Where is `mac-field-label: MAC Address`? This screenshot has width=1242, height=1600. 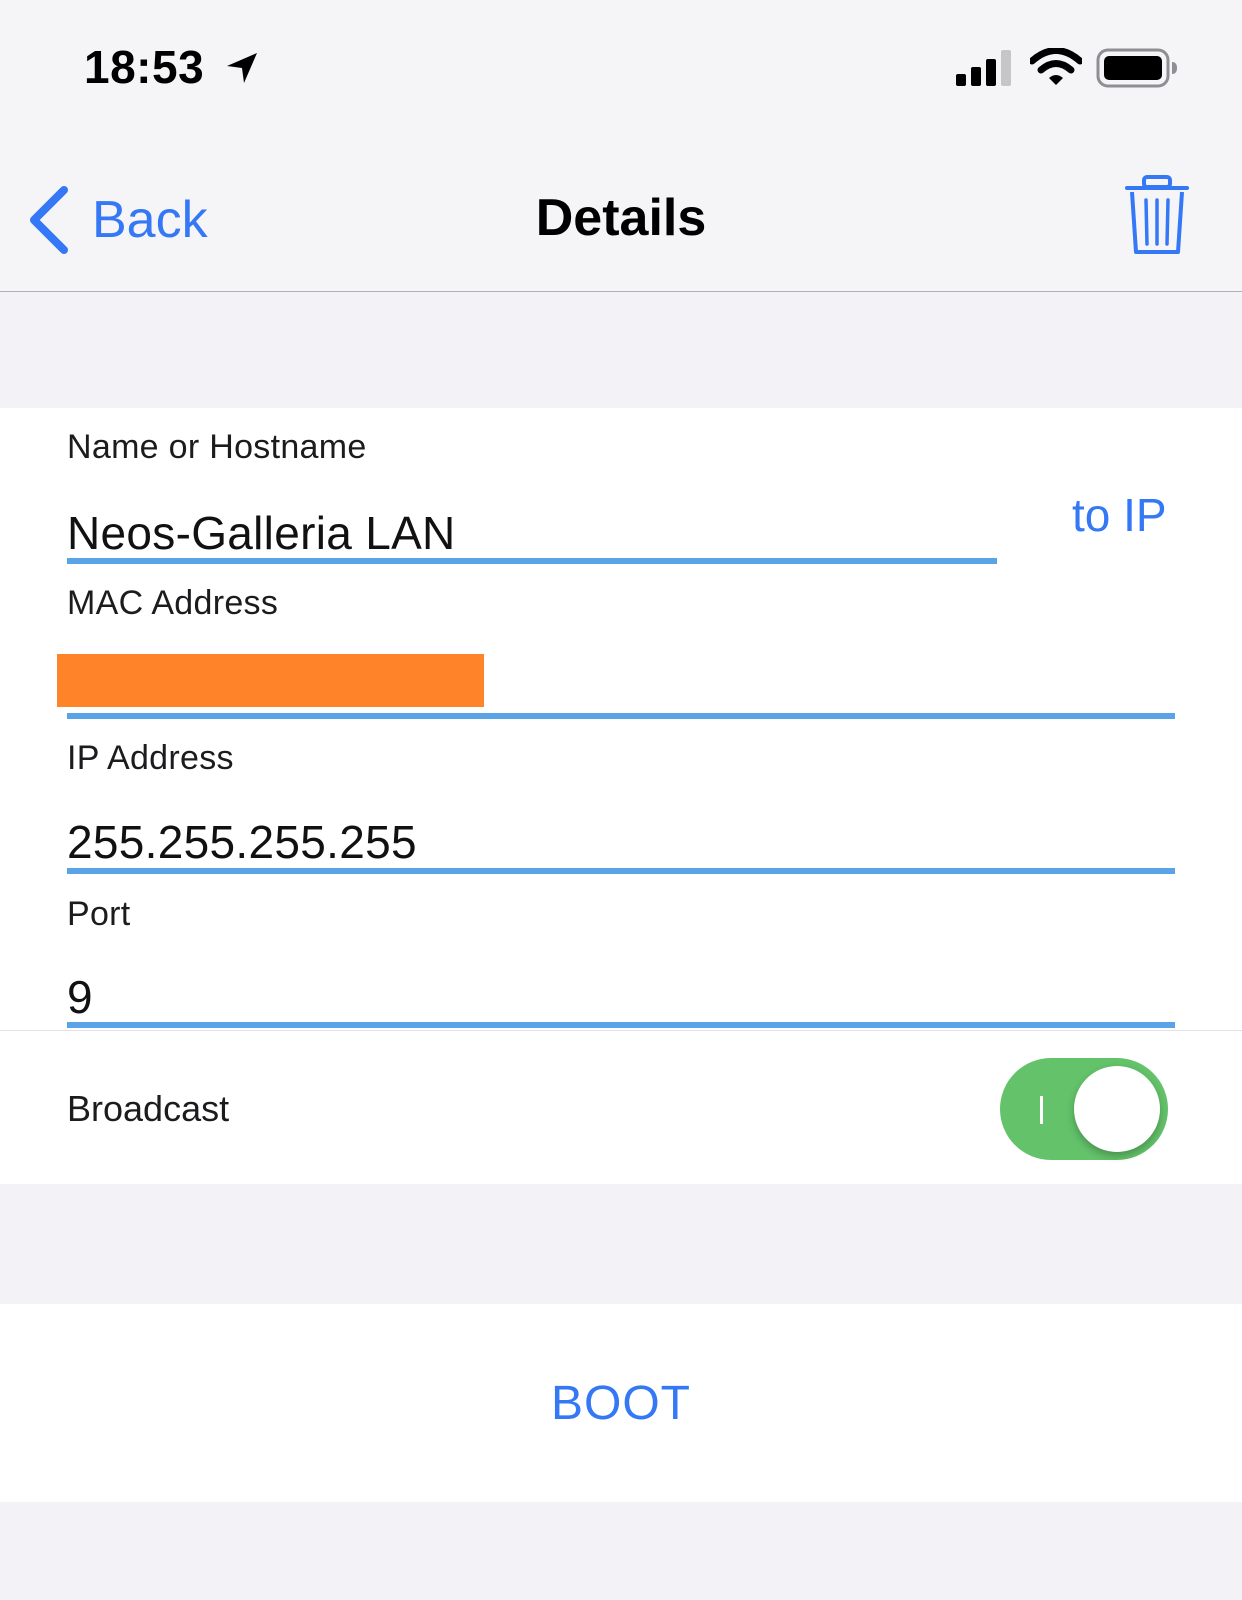
mac-field-label: MAC Address is located at coordinates (173, 603).